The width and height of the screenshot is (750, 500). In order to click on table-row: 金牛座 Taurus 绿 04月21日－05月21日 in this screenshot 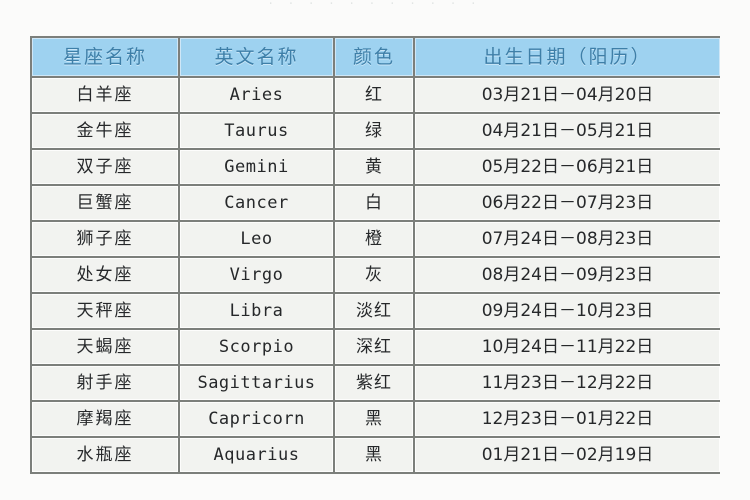, I will do `click(376, 131)`.